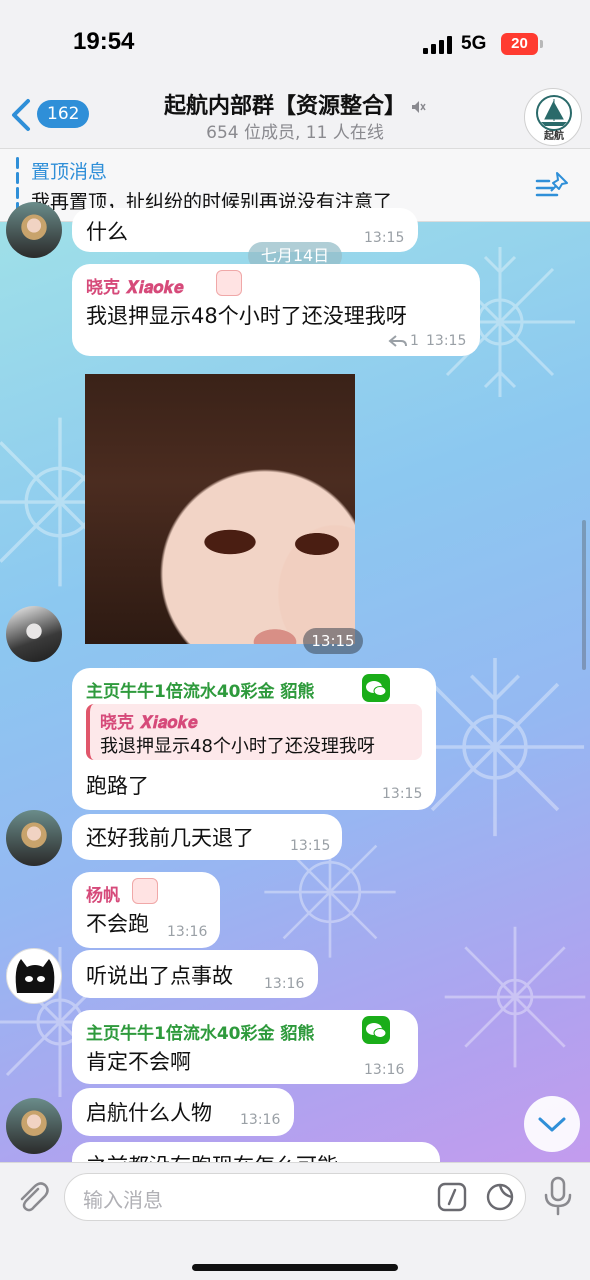 This screenshot has width=590, height=1280. I want to click on network-type: 5G, so click(474, 43).